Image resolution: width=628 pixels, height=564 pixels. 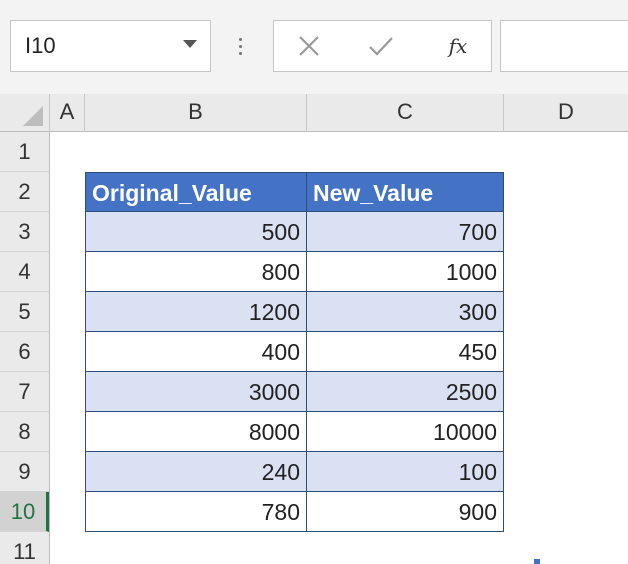 What do you see at coordinates (24, 432) in the screenshot?
I see `row-header-8: 8` at bounding box center [24, 432].